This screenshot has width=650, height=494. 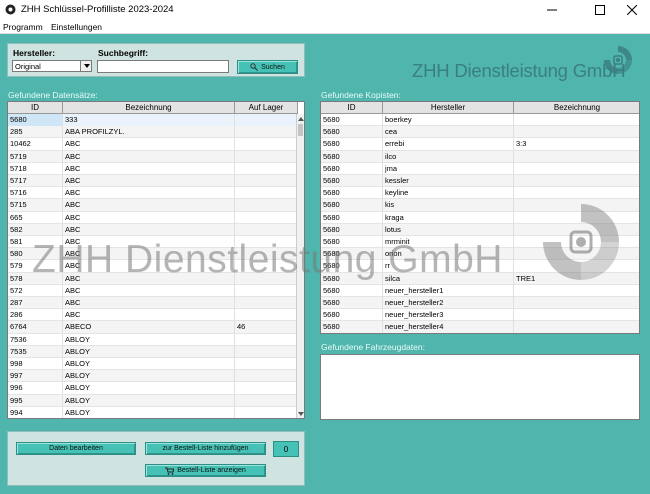 I want to click on records-scrollbar, so click(x=300, y=266).